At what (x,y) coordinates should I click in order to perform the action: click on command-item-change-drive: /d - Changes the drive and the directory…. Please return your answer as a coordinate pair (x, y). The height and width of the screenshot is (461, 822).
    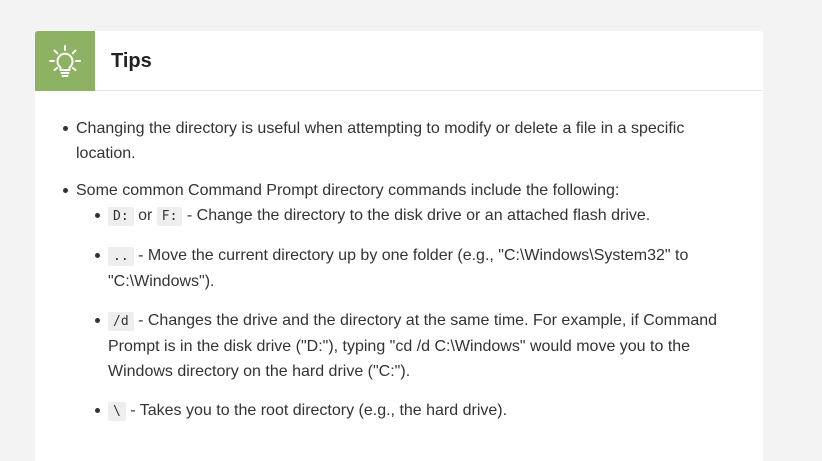
    Looking at the image, I should click on (419, 346).